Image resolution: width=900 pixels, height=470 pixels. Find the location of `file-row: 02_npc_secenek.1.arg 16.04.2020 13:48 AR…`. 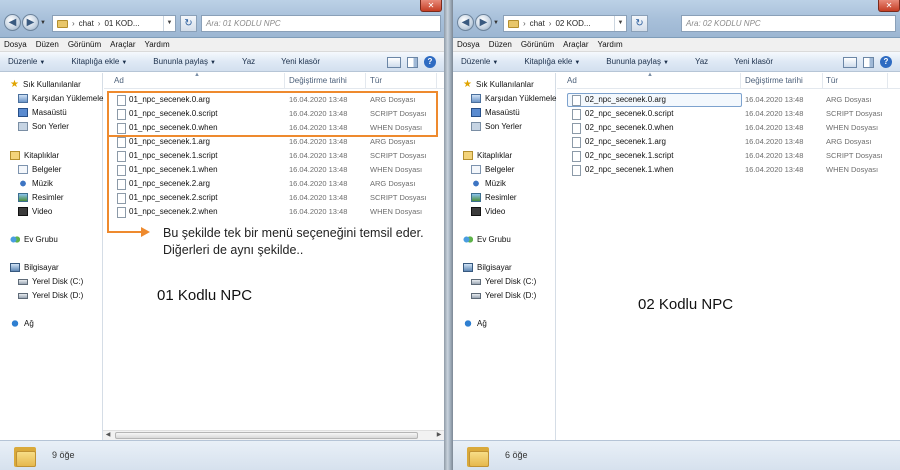

file-row: 02_npc_secenek.1.arg 16.04.2020 13:48 AR… is located at coordinates (728, 142).